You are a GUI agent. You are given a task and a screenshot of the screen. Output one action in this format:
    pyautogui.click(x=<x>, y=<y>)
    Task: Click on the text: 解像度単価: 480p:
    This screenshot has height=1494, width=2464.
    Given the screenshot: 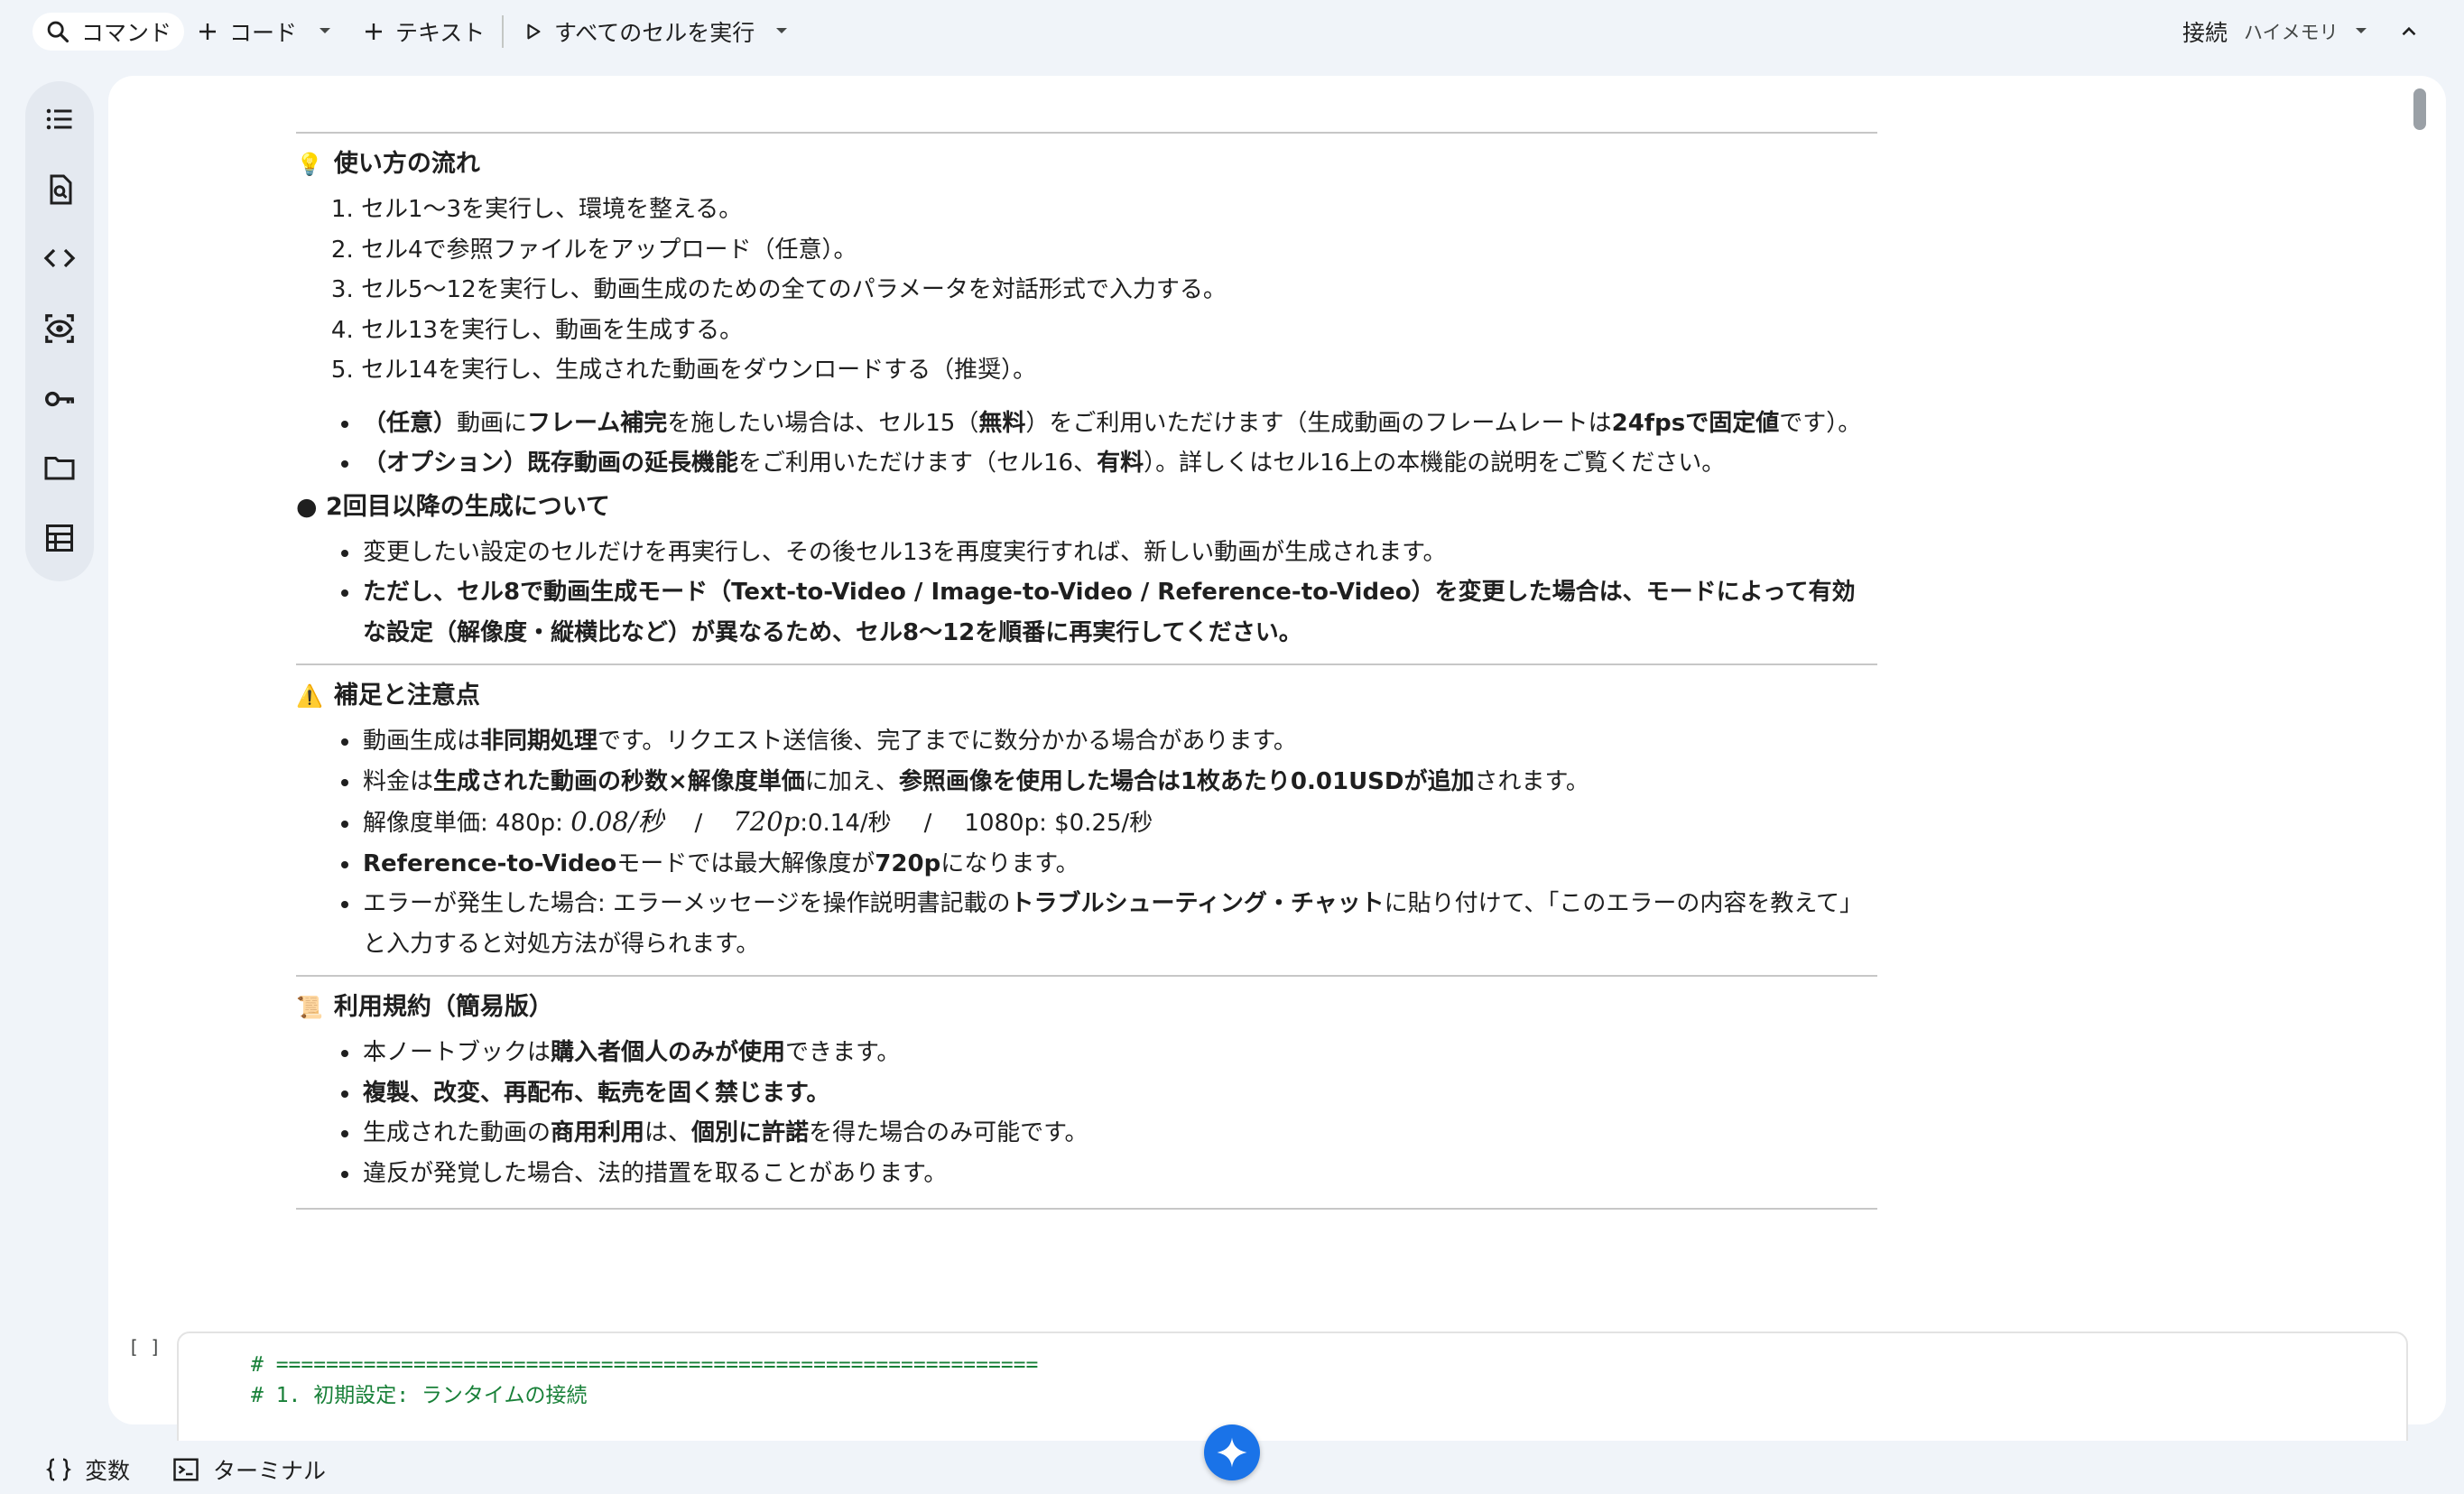 What is the action you would take?
    pyautogui.click(x=467, y=823)
    